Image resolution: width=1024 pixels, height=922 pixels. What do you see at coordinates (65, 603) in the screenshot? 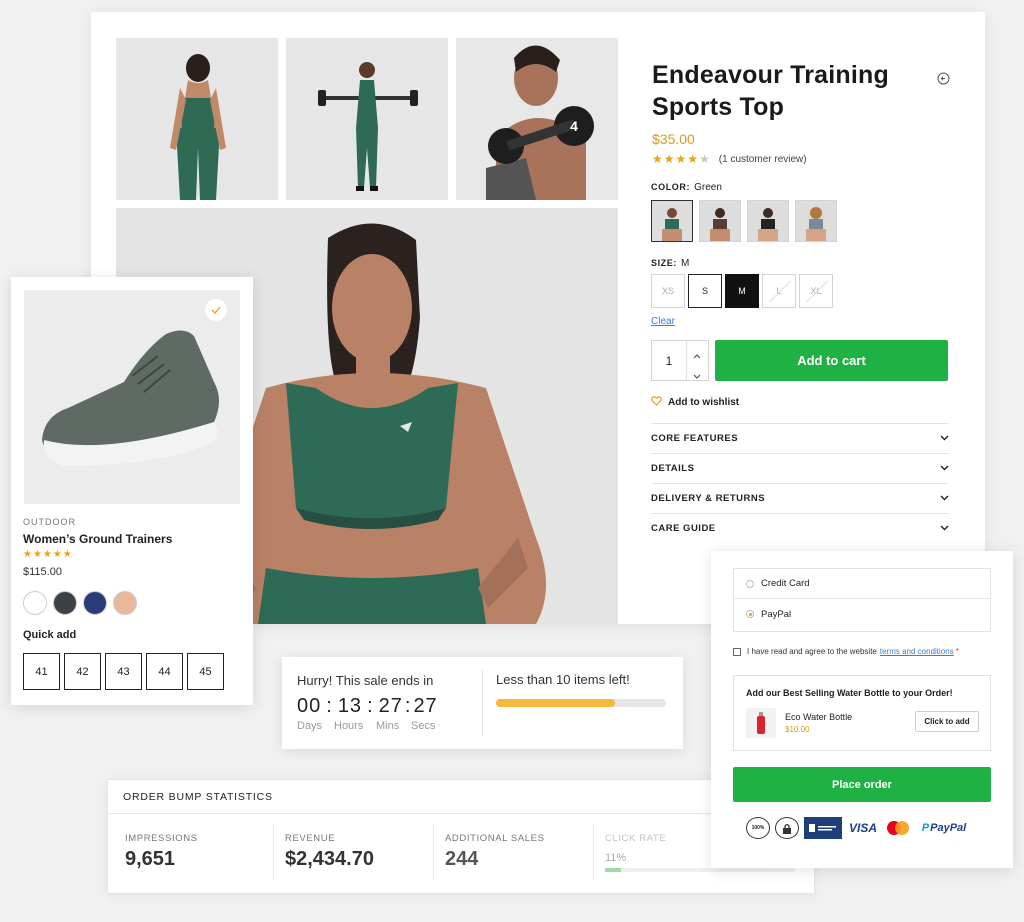
I see `color-charcoal` at bounding box center [65, 603].